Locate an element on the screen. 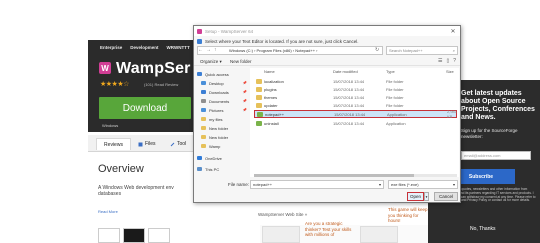 Image resolution: width=540 pixels, height=243 pixels. close-icon: ✕ is located at coordinates (453, 31).